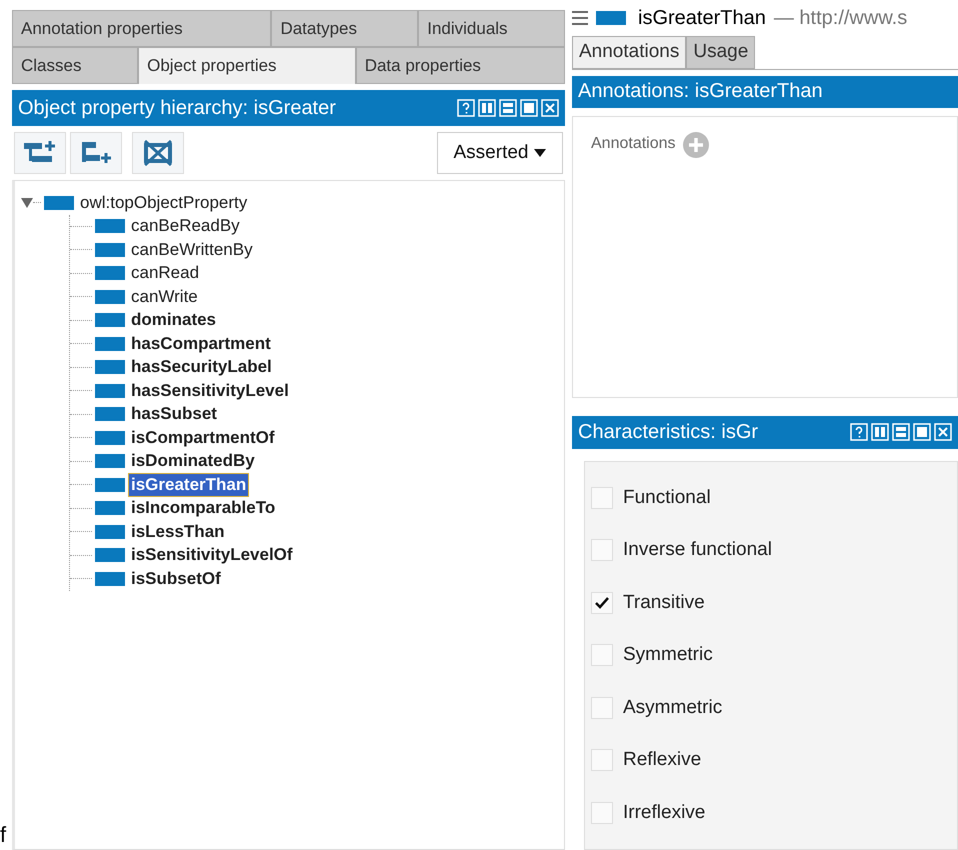  I want to click on checkbox-label: Functional, so click(667, 497).